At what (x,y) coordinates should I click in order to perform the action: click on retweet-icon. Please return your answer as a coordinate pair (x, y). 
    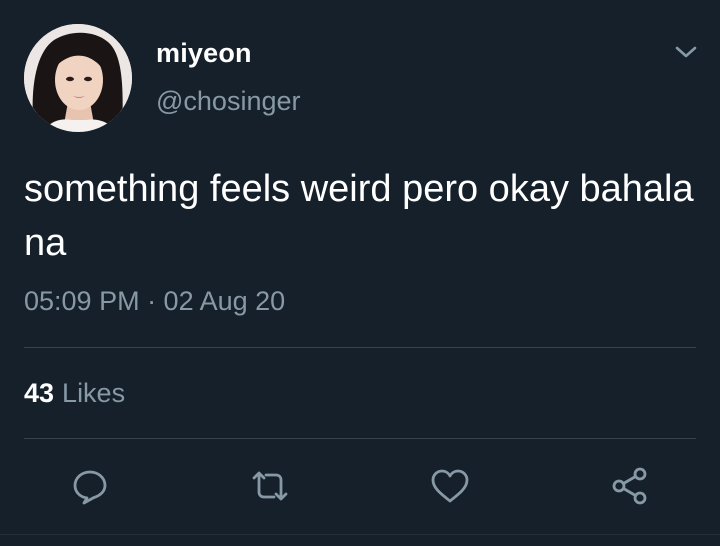
    Looking at the image, I should click on (270, 486).